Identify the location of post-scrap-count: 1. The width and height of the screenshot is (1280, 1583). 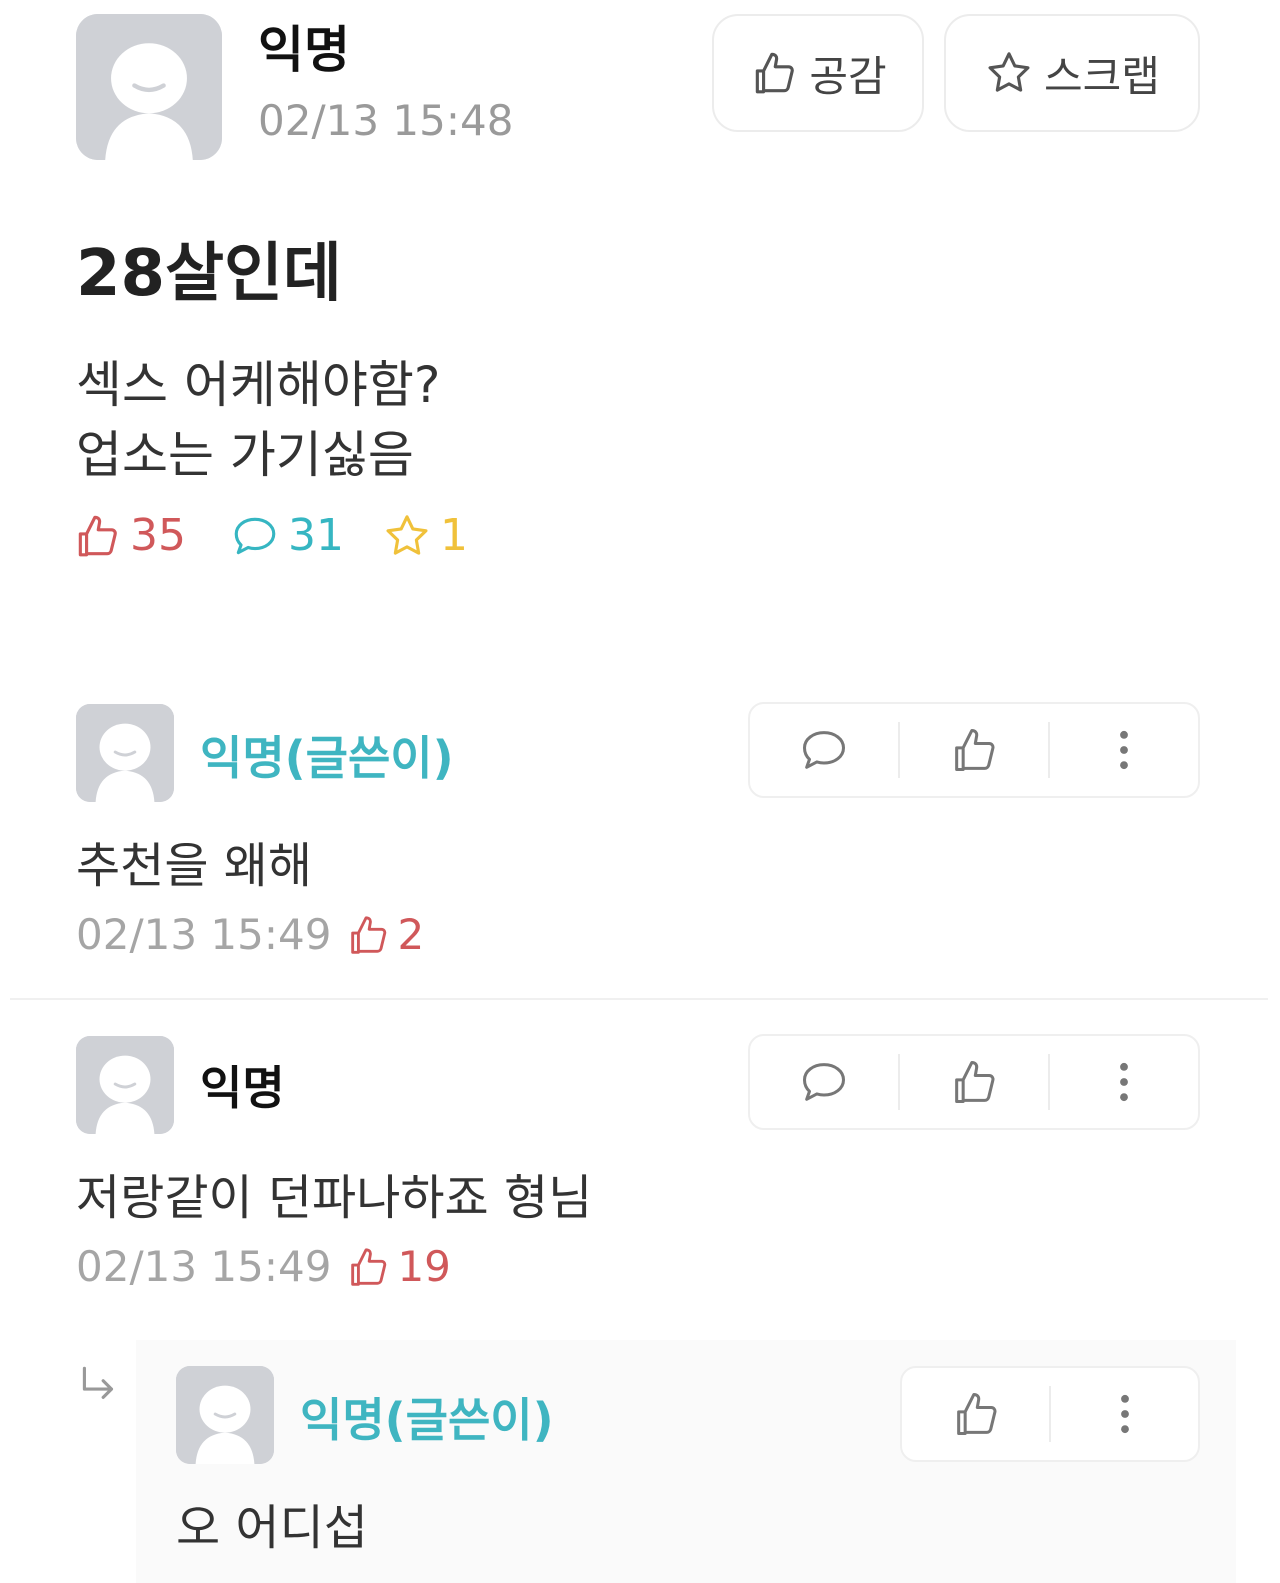
(425, 535).